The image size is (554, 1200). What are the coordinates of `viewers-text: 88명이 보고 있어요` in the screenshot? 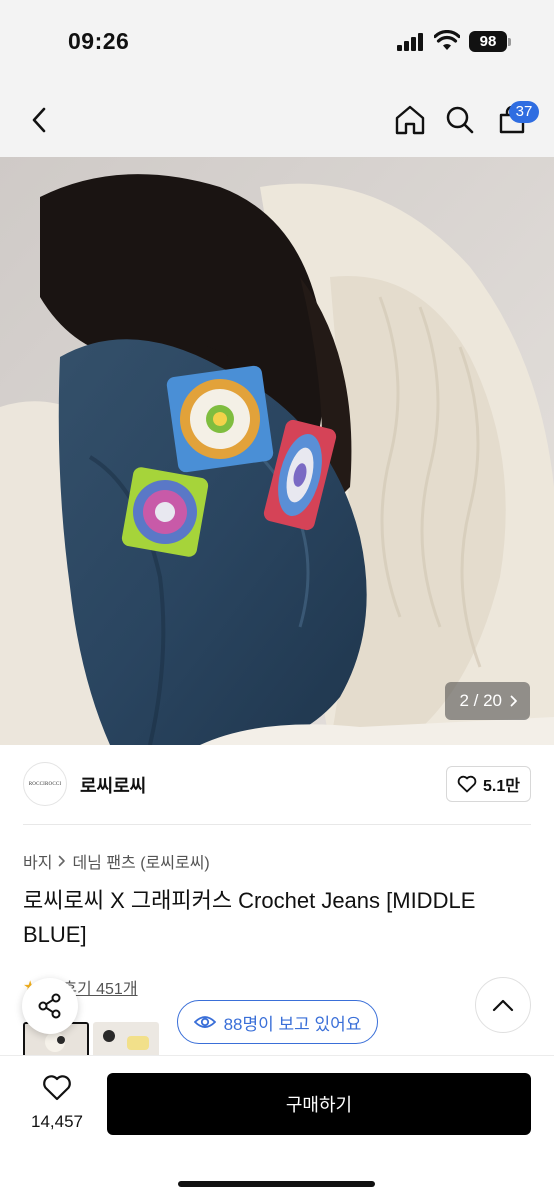 It's located at (292, 1024).